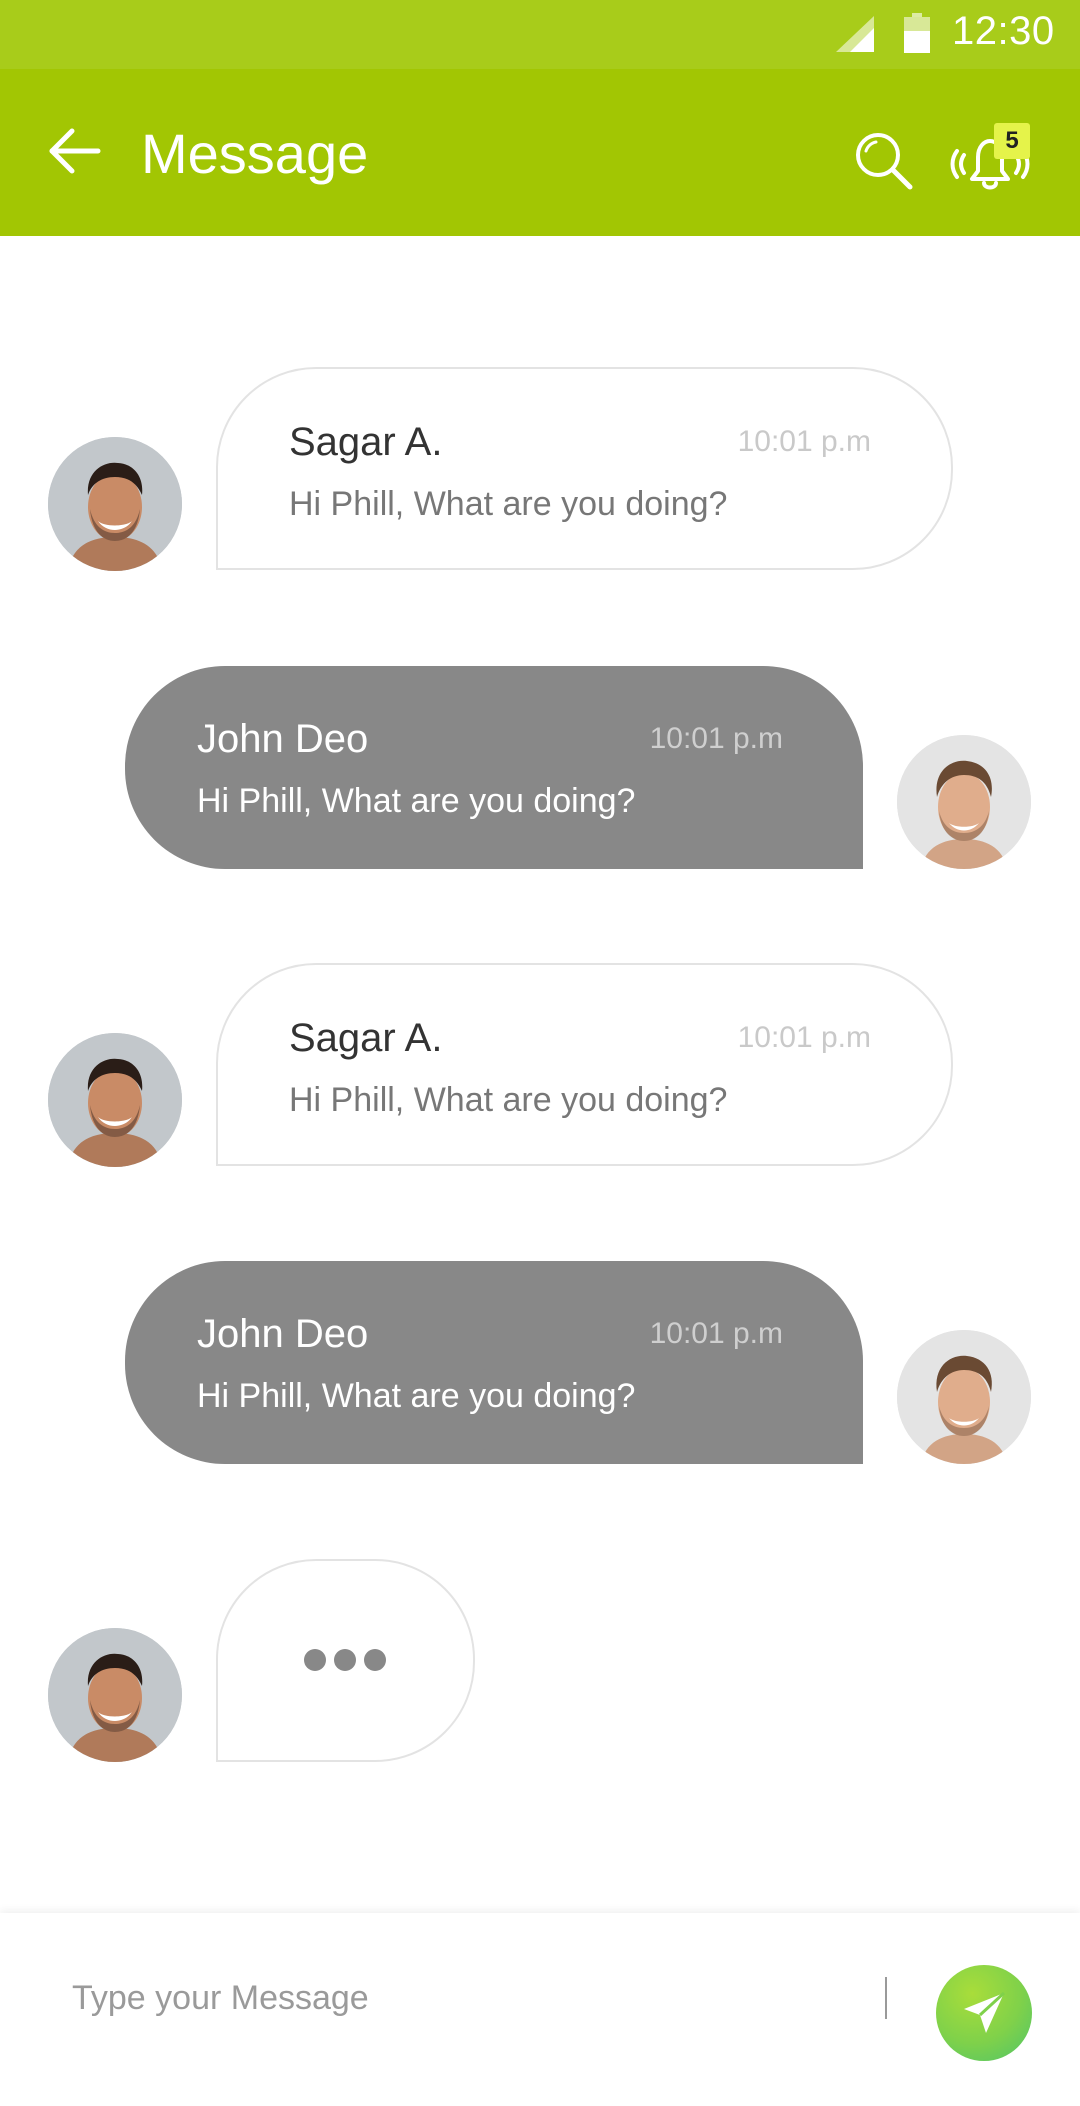 This screenshot has height=2106, width=1080. I want to click on signal-icon, so click(855, 34).